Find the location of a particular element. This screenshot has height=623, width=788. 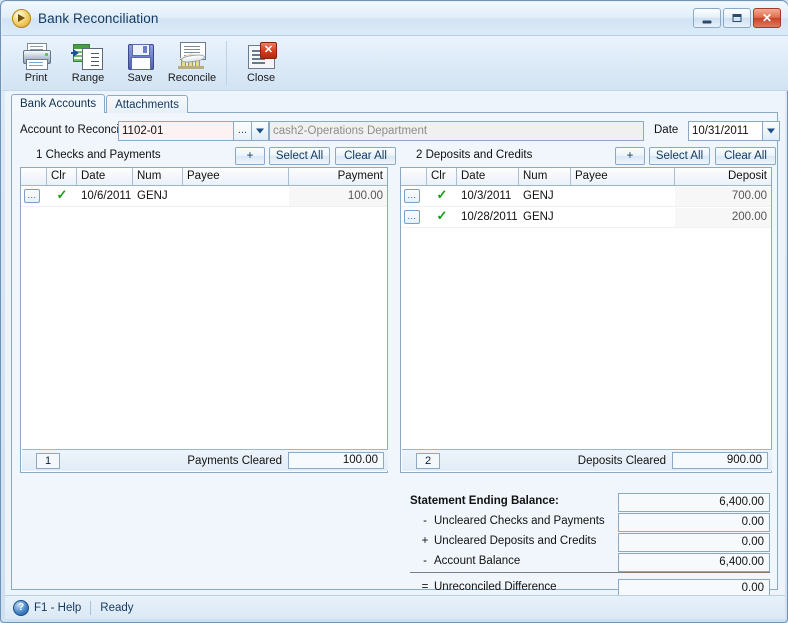

statement-ending-balance-value: 6,400.00 is located at coordinates (694, 502).